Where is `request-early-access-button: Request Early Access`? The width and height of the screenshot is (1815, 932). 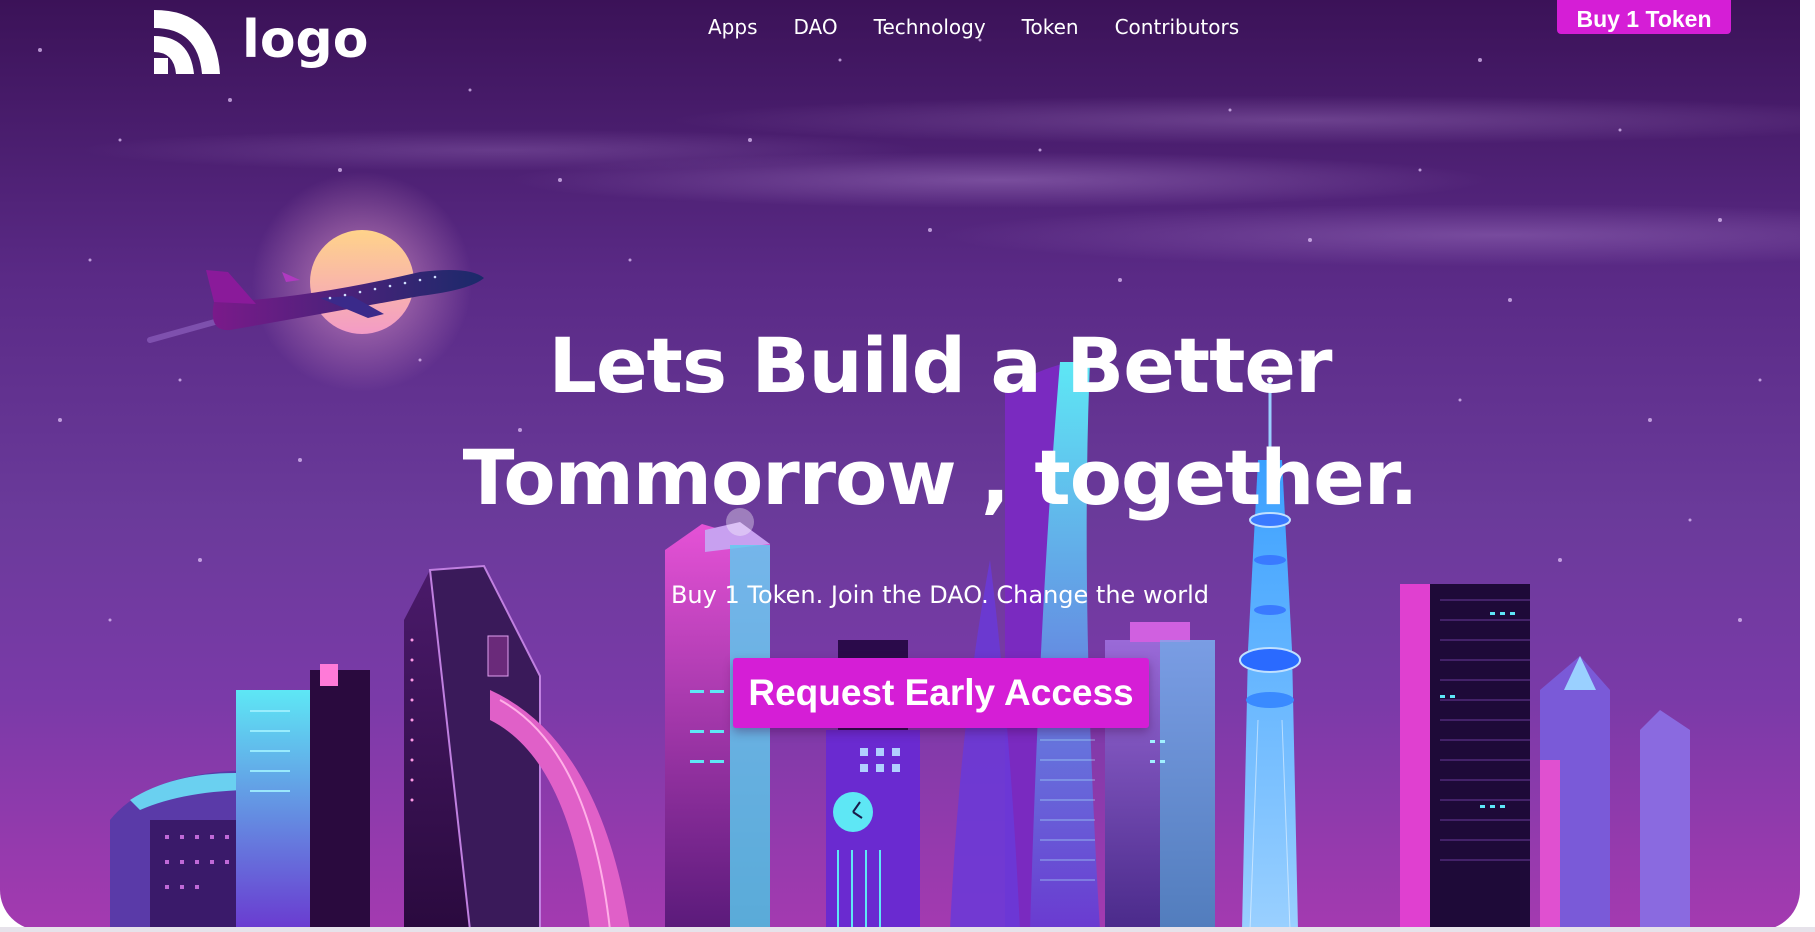
request-early-access-button: Request Early Access is located at coordinates (941, 693).